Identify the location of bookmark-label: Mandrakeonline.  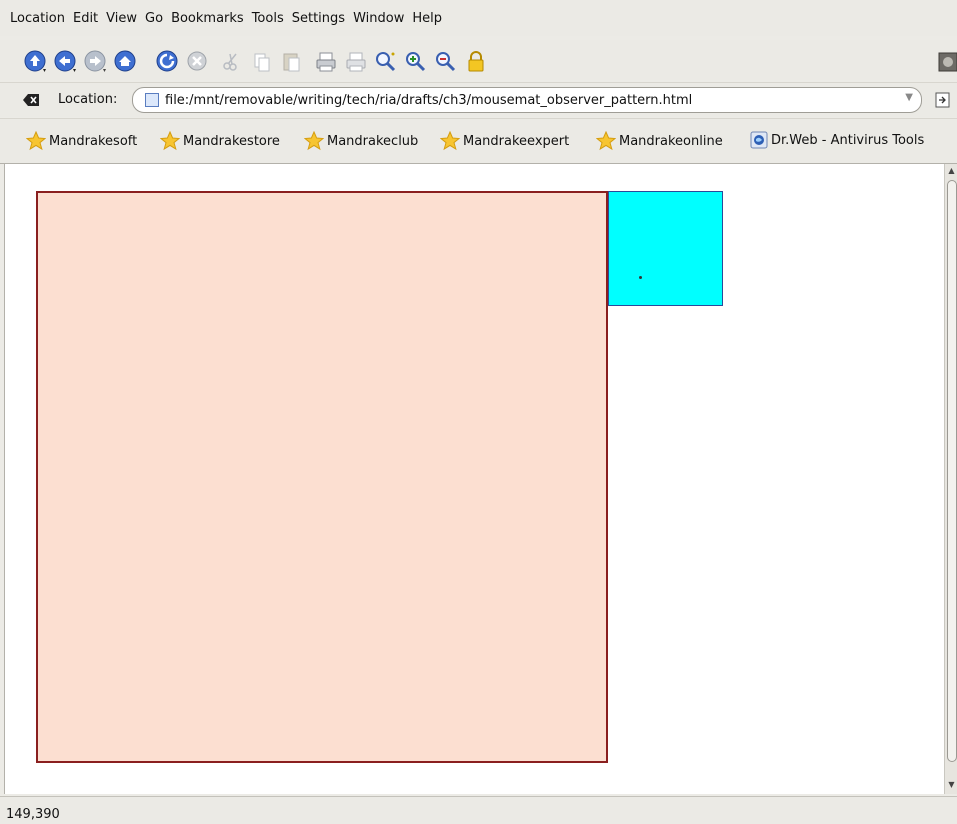
(671, 141).